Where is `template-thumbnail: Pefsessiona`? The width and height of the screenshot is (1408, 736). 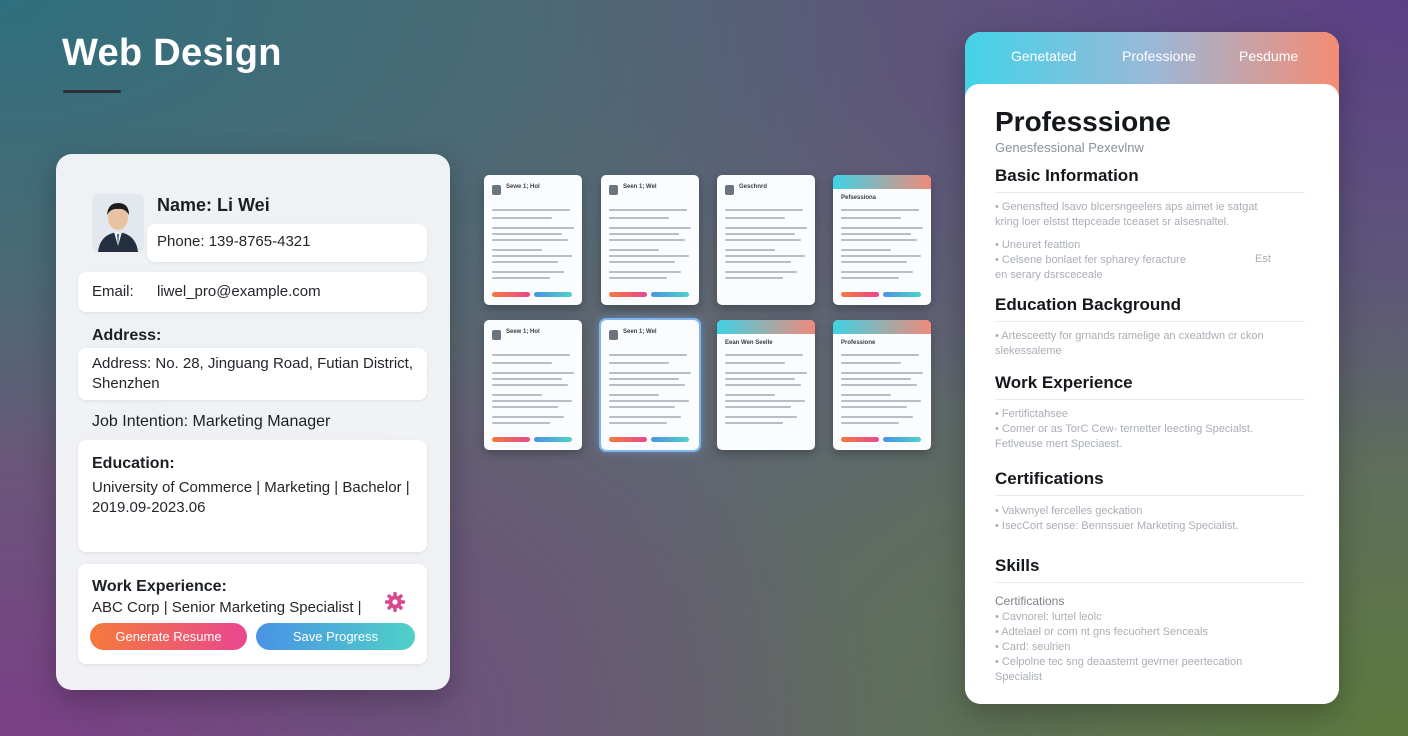
template-thumbnail: Pefsessiona is located at coordinates (882, 240).